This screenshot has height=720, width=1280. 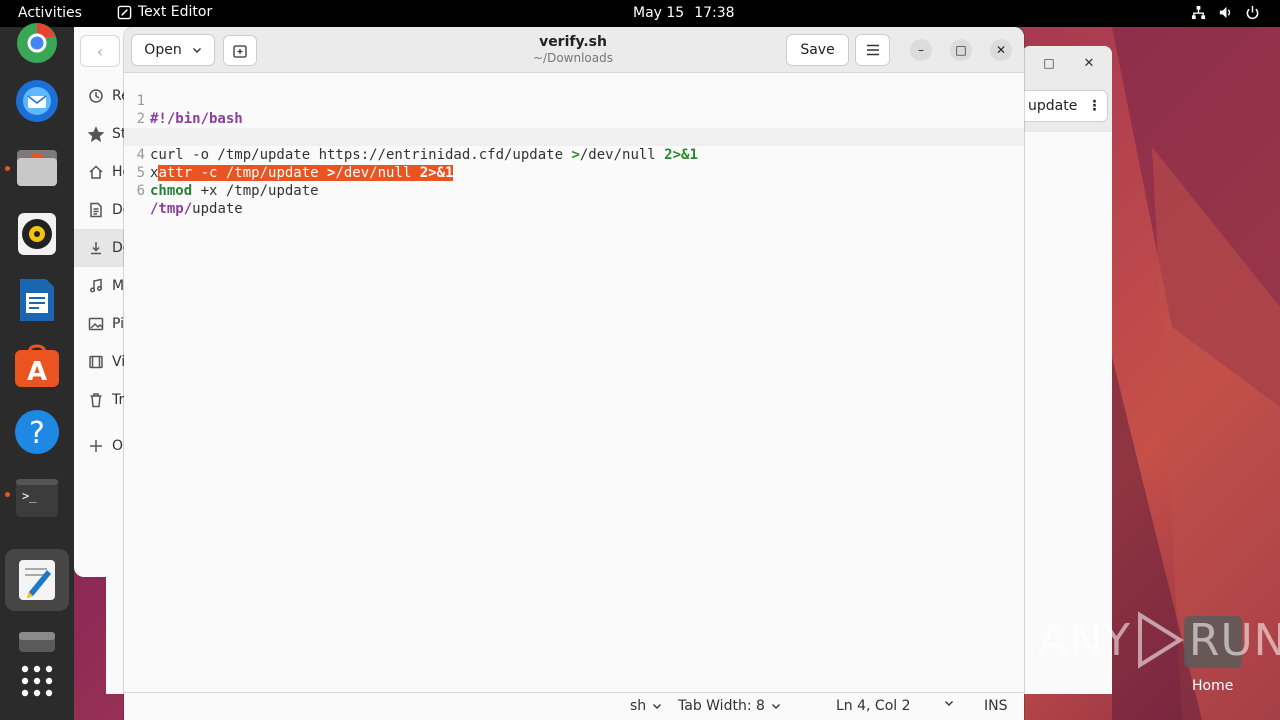 What do you see at coordinates (574, 109) in the screenshot?
I see `code-line: 2` at bounding box center [574, 109].